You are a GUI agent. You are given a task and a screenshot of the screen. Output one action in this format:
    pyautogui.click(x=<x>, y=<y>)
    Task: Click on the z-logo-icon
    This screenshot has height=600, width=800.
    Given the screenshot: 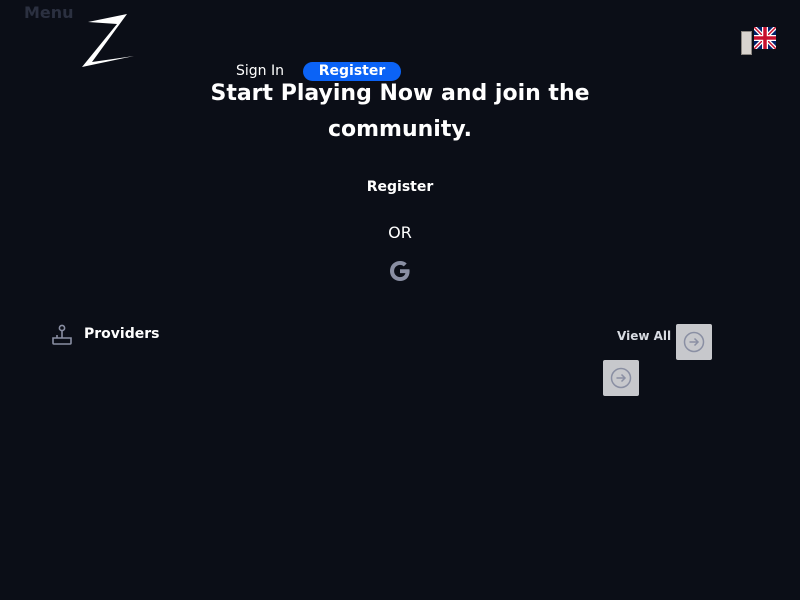 What is the action you would take?
    pyautogui.click(x=108, y=41)
    